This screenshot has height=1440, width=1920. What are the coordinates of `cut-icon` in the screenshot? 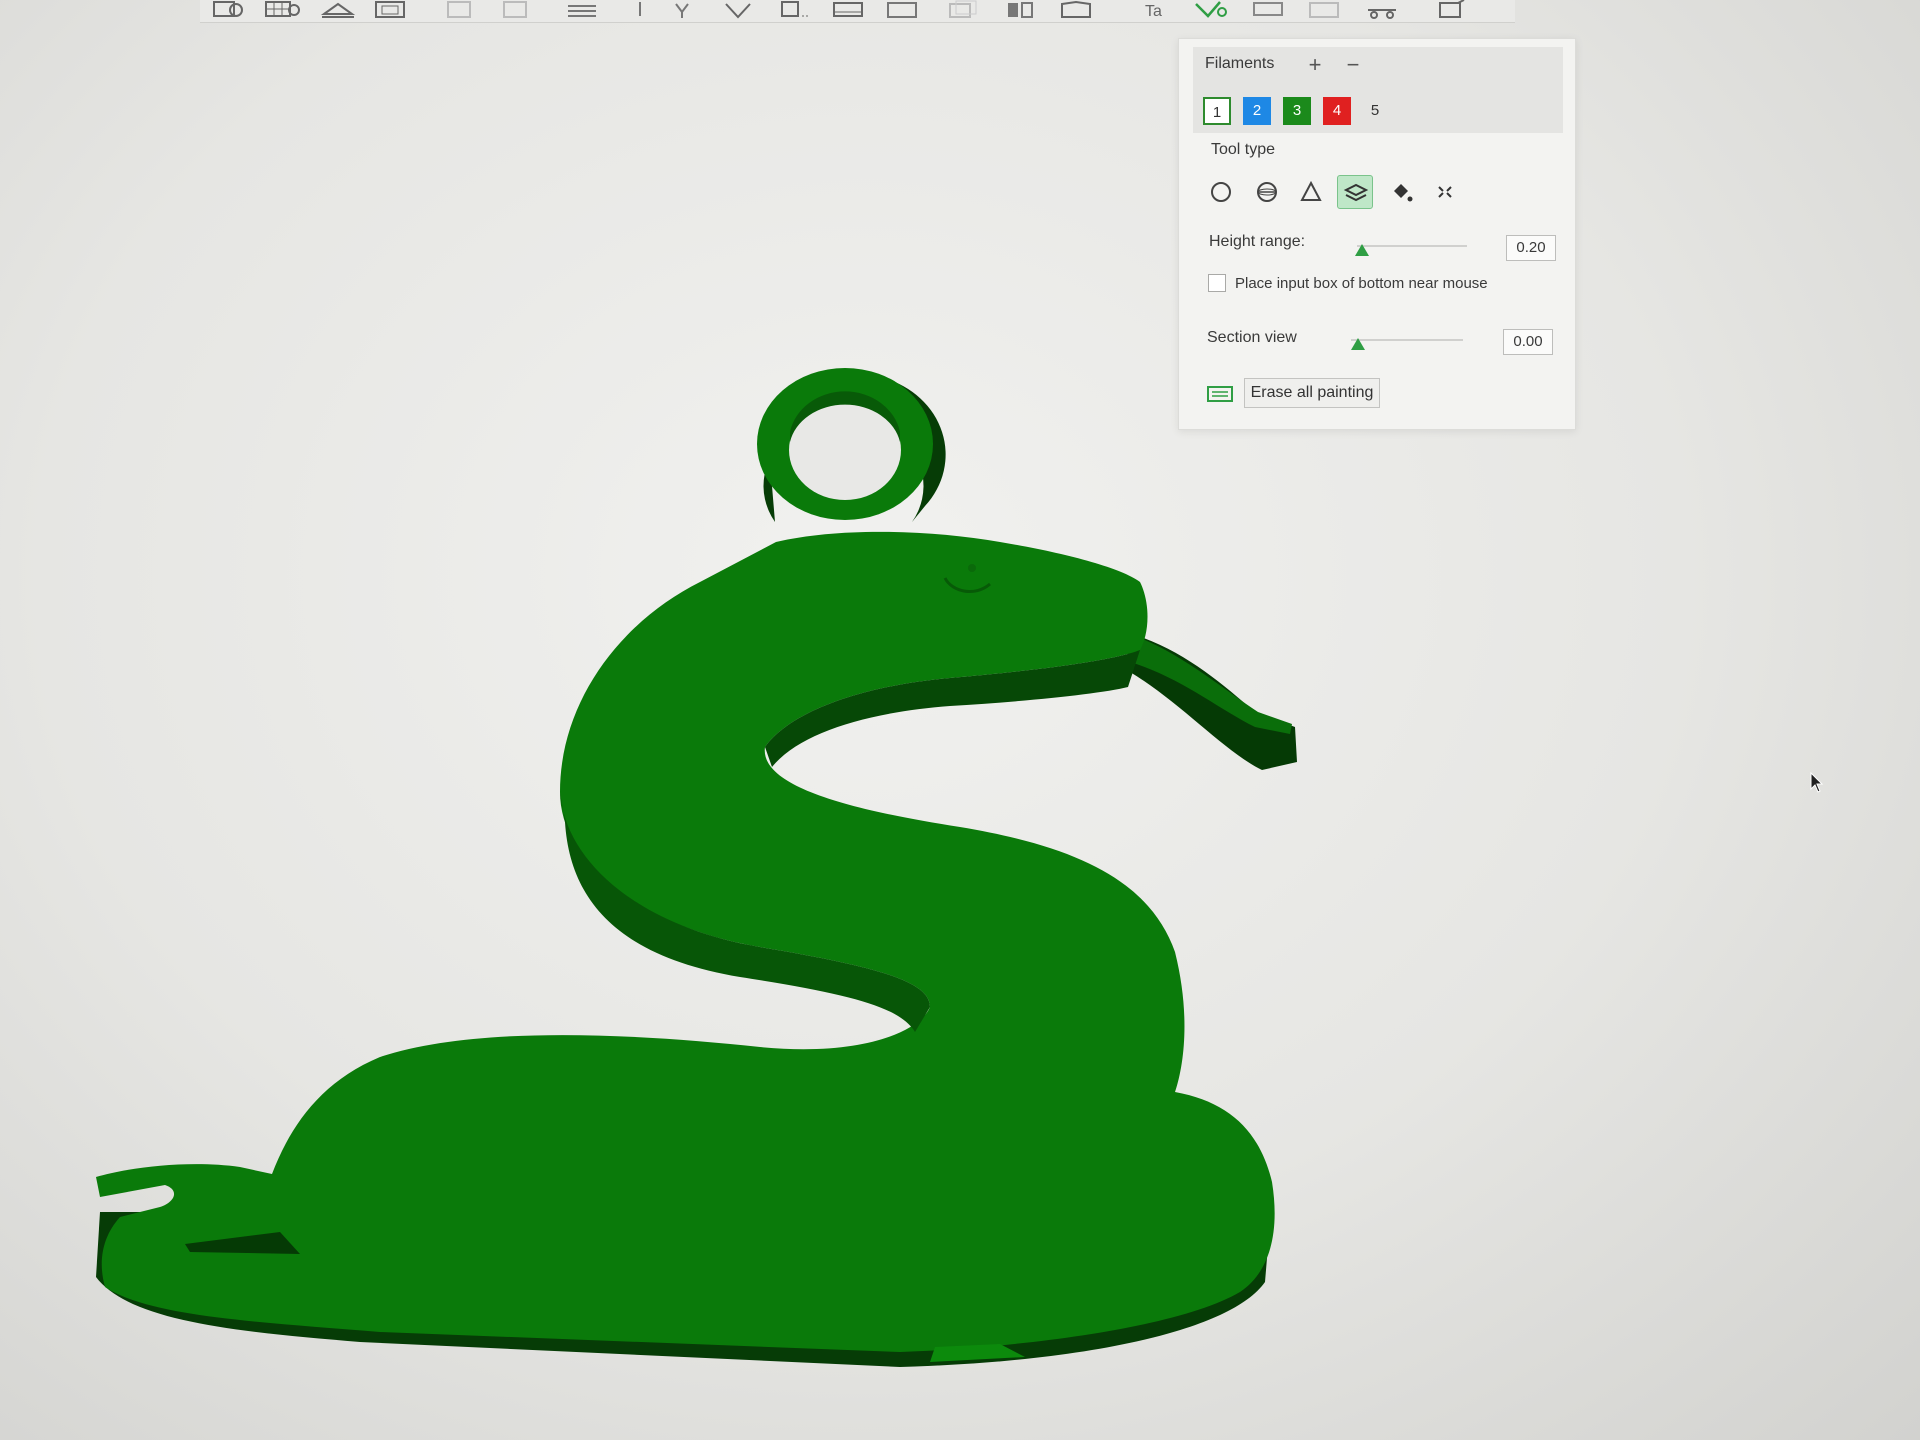 It's located at (640, 10).